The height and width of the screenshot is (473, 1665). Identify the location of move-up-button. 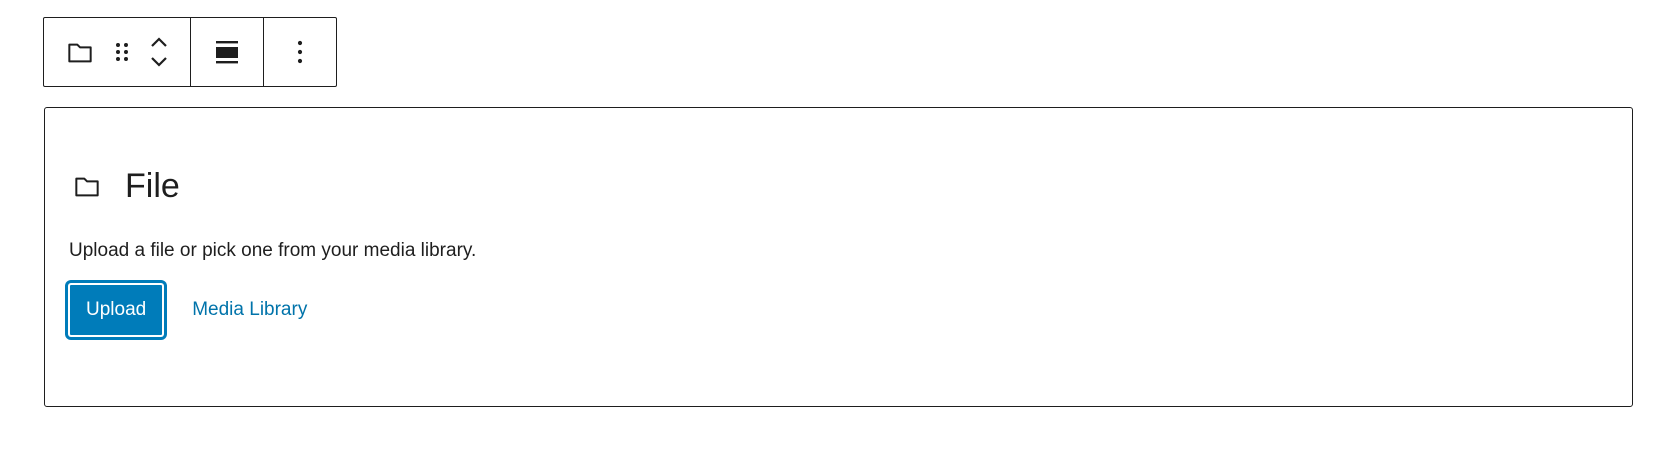
(159, 42).